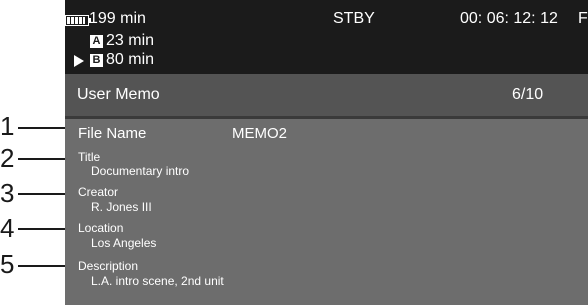 The width and height of the screenshot is (588, 305). What do you see at coordinates (7, 228) in the screenshot?
I see `callout-4: 4` at bounding box center [7, 228].